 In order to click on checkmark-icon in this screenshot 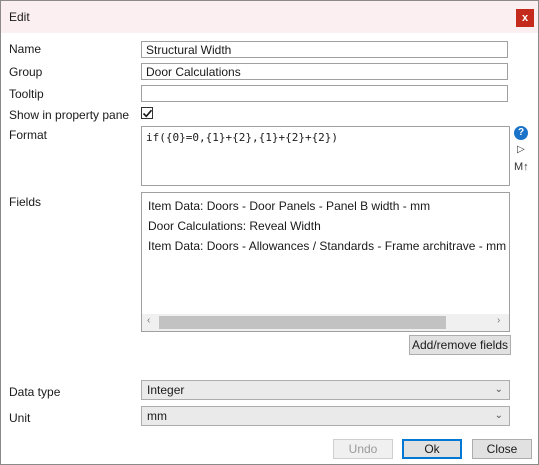, I will do `click(147, 113)`.